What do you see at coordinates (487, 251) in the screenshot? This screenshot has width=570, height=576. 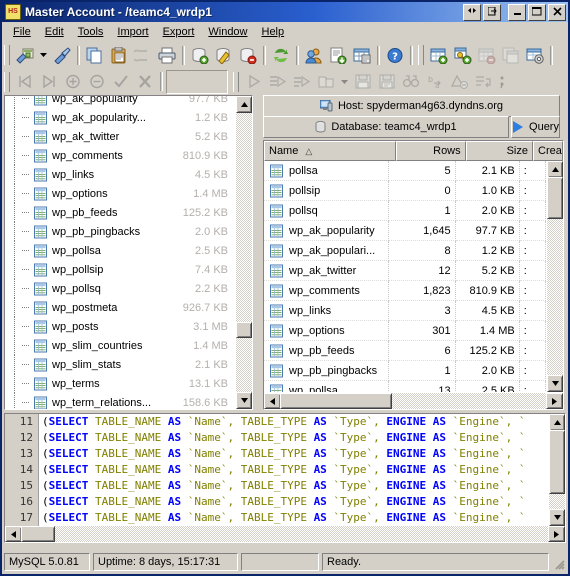 I see `cell-size: 1.2 KB` at bounding box center [487, 251].